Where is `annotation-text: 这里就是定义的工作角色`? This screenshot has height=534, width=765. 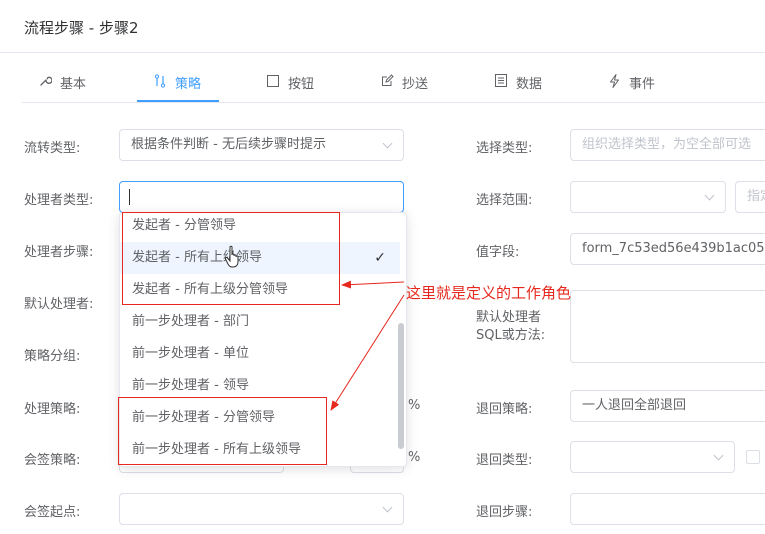 annotation-text: 这里就是定义的工作角色 is located at coordinates (489, 293).